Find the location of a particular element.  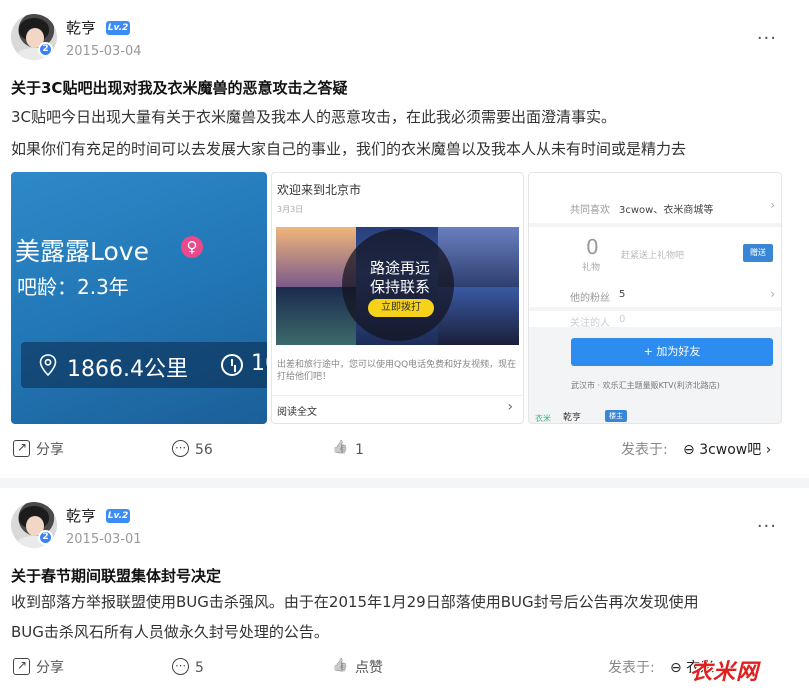

article-title: 欢迎来到北京市 is located at coordinates (319, 190).